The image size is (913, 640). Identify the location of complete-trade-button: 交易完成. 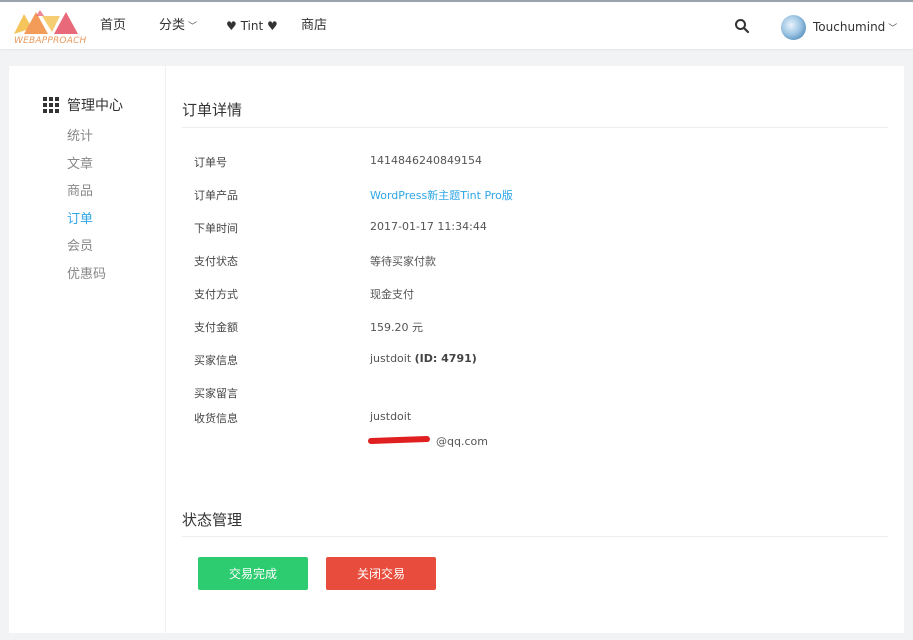
(253, 573).